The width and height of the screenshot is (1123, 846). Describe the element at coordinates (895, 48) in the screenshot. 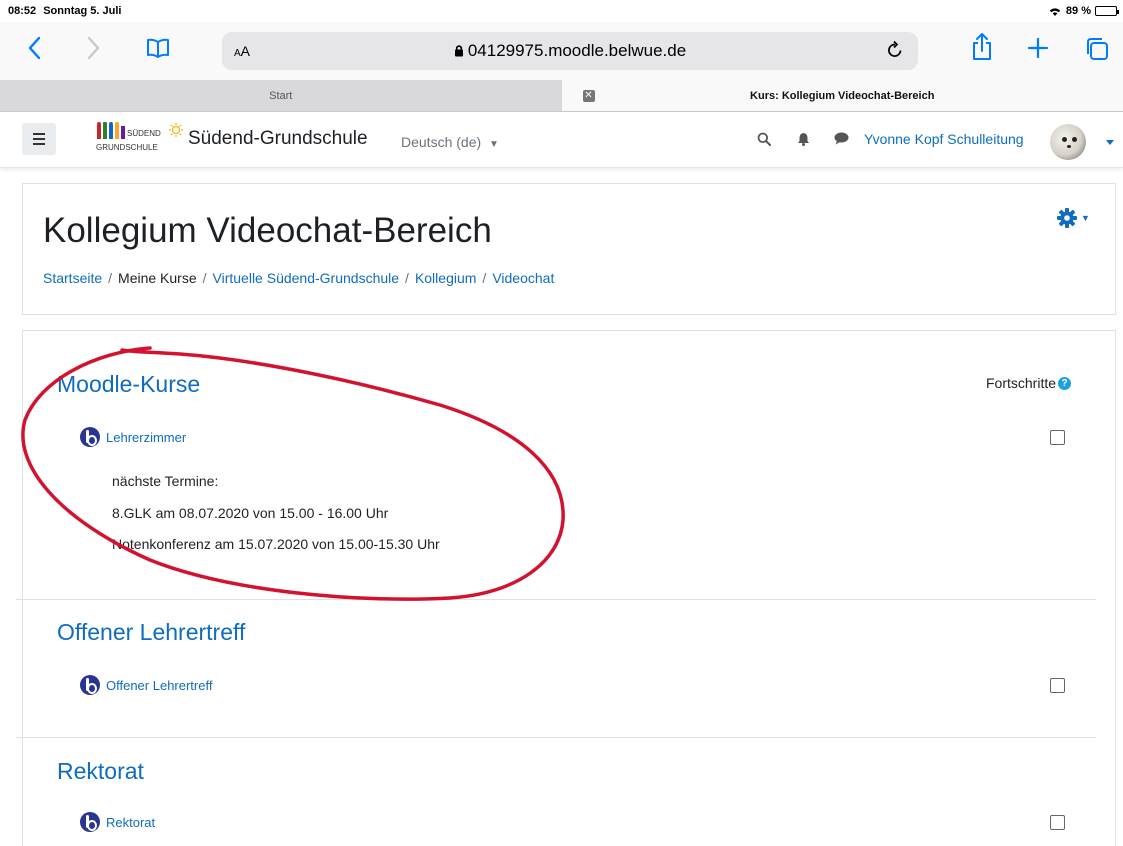

I see `reload-icon` at that location.